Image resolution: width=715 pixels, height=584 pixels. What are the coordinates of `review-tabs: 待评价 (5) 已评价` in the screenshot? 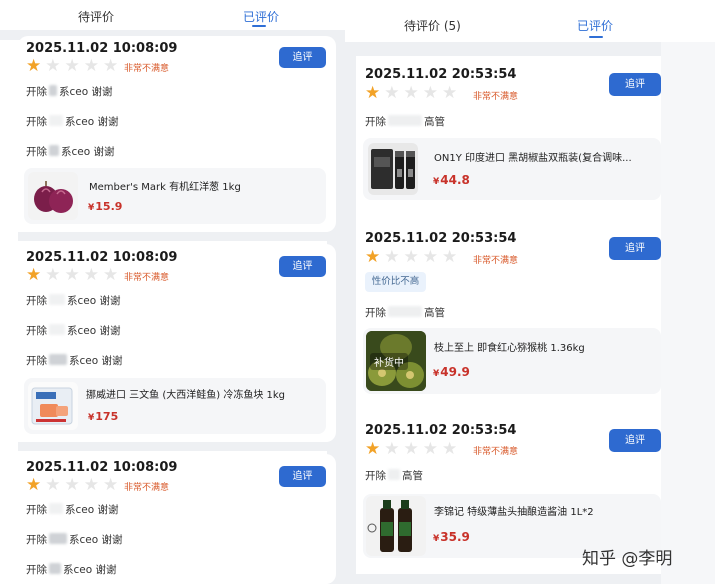 It's located at (530, 21).